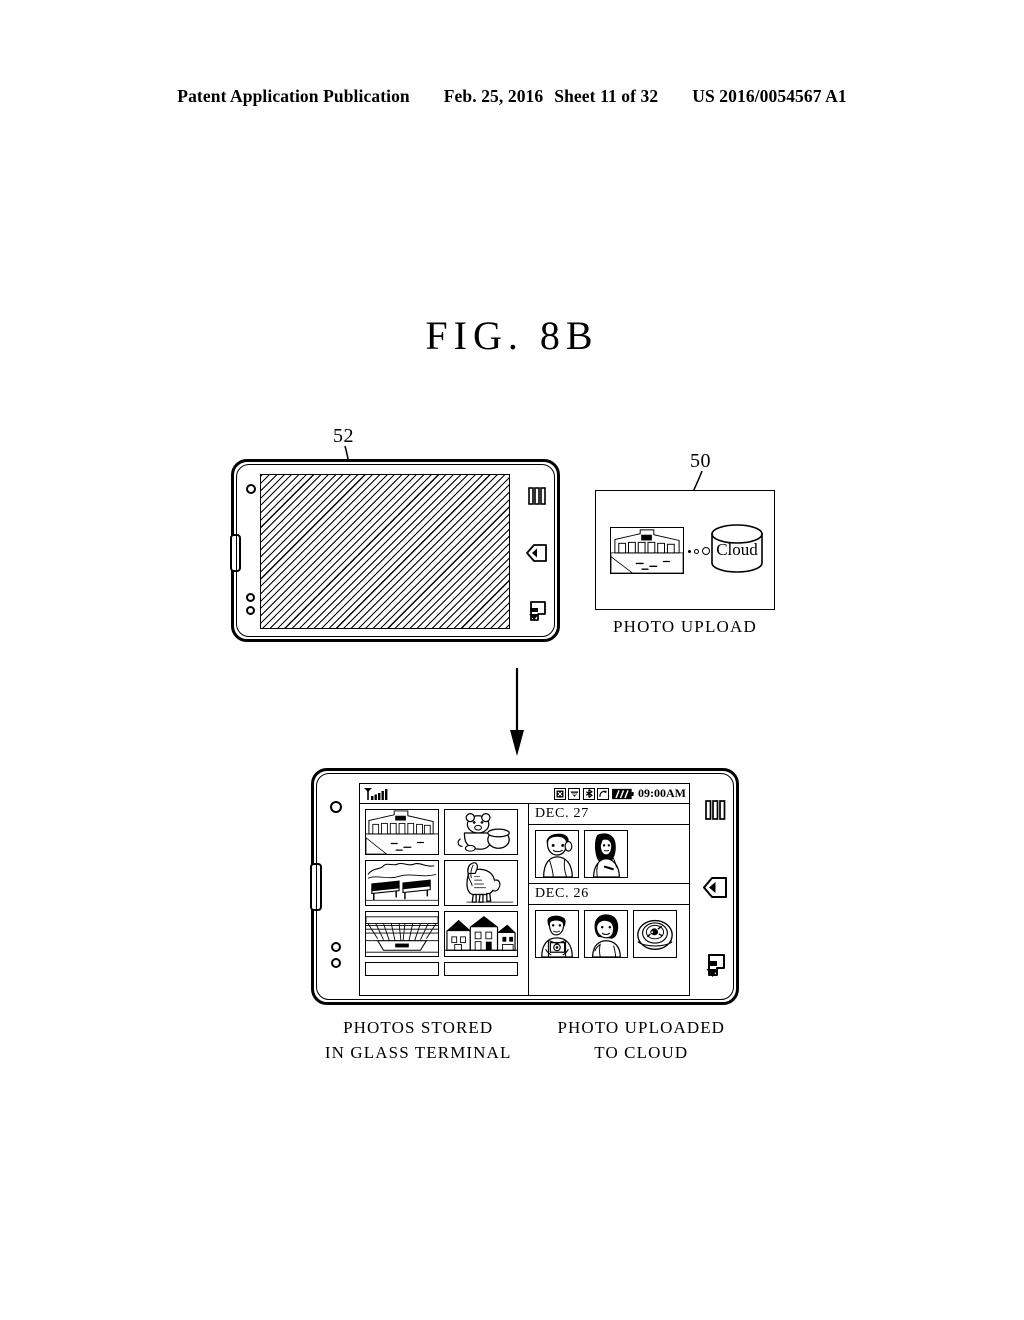 This screenshot has width=1024, height=1320. Describe the element at coordinates (336, 963) in the screenshot. I see `sensor-dot-bottom-icon-bottom` at that location.